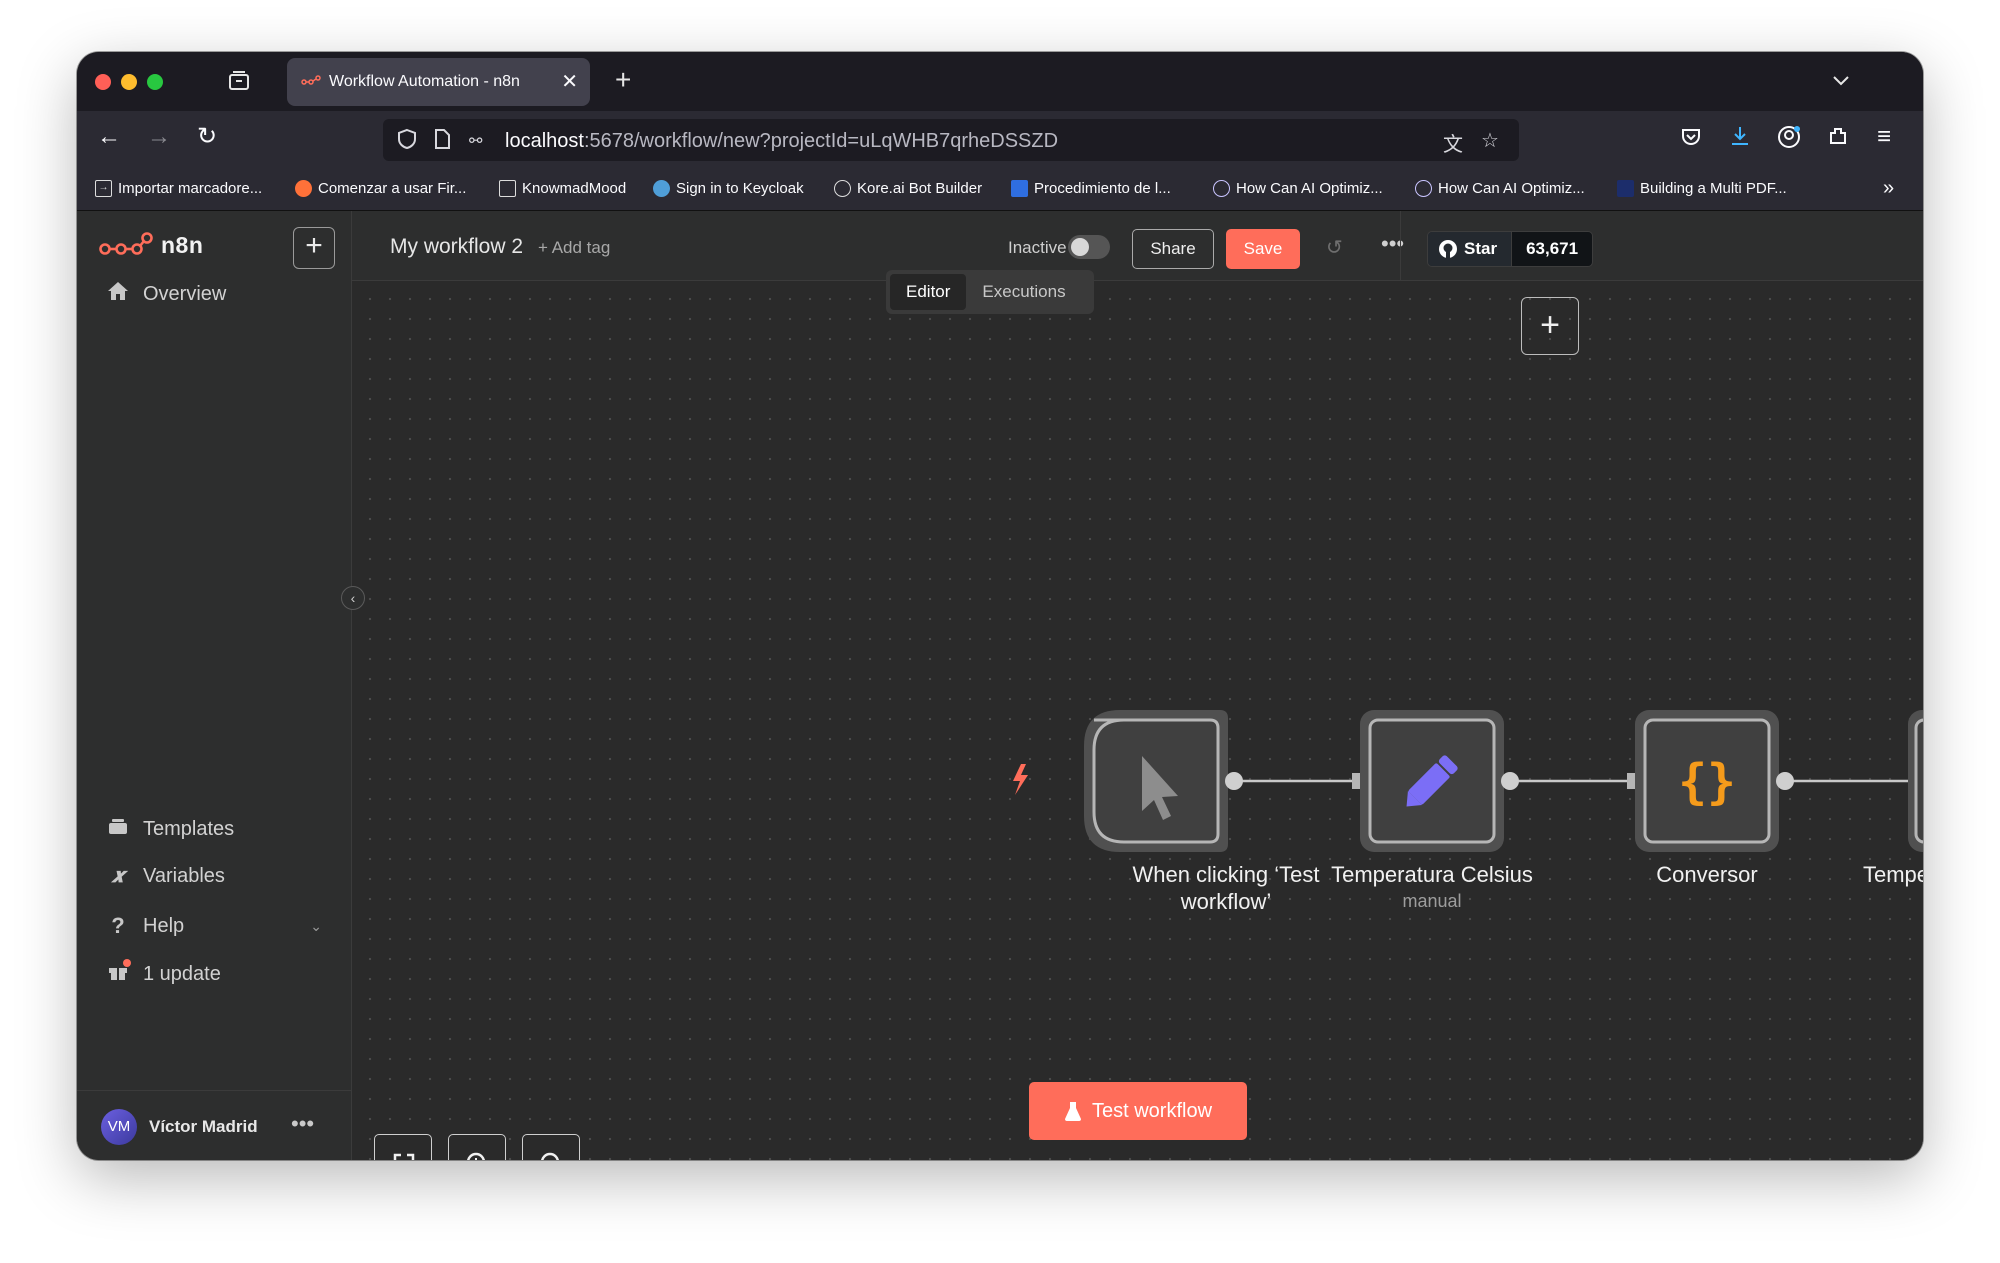 This screenshot has width=2000, height=1263. I want to click on user-name: Víctor Madrid, so click(203, 1126).